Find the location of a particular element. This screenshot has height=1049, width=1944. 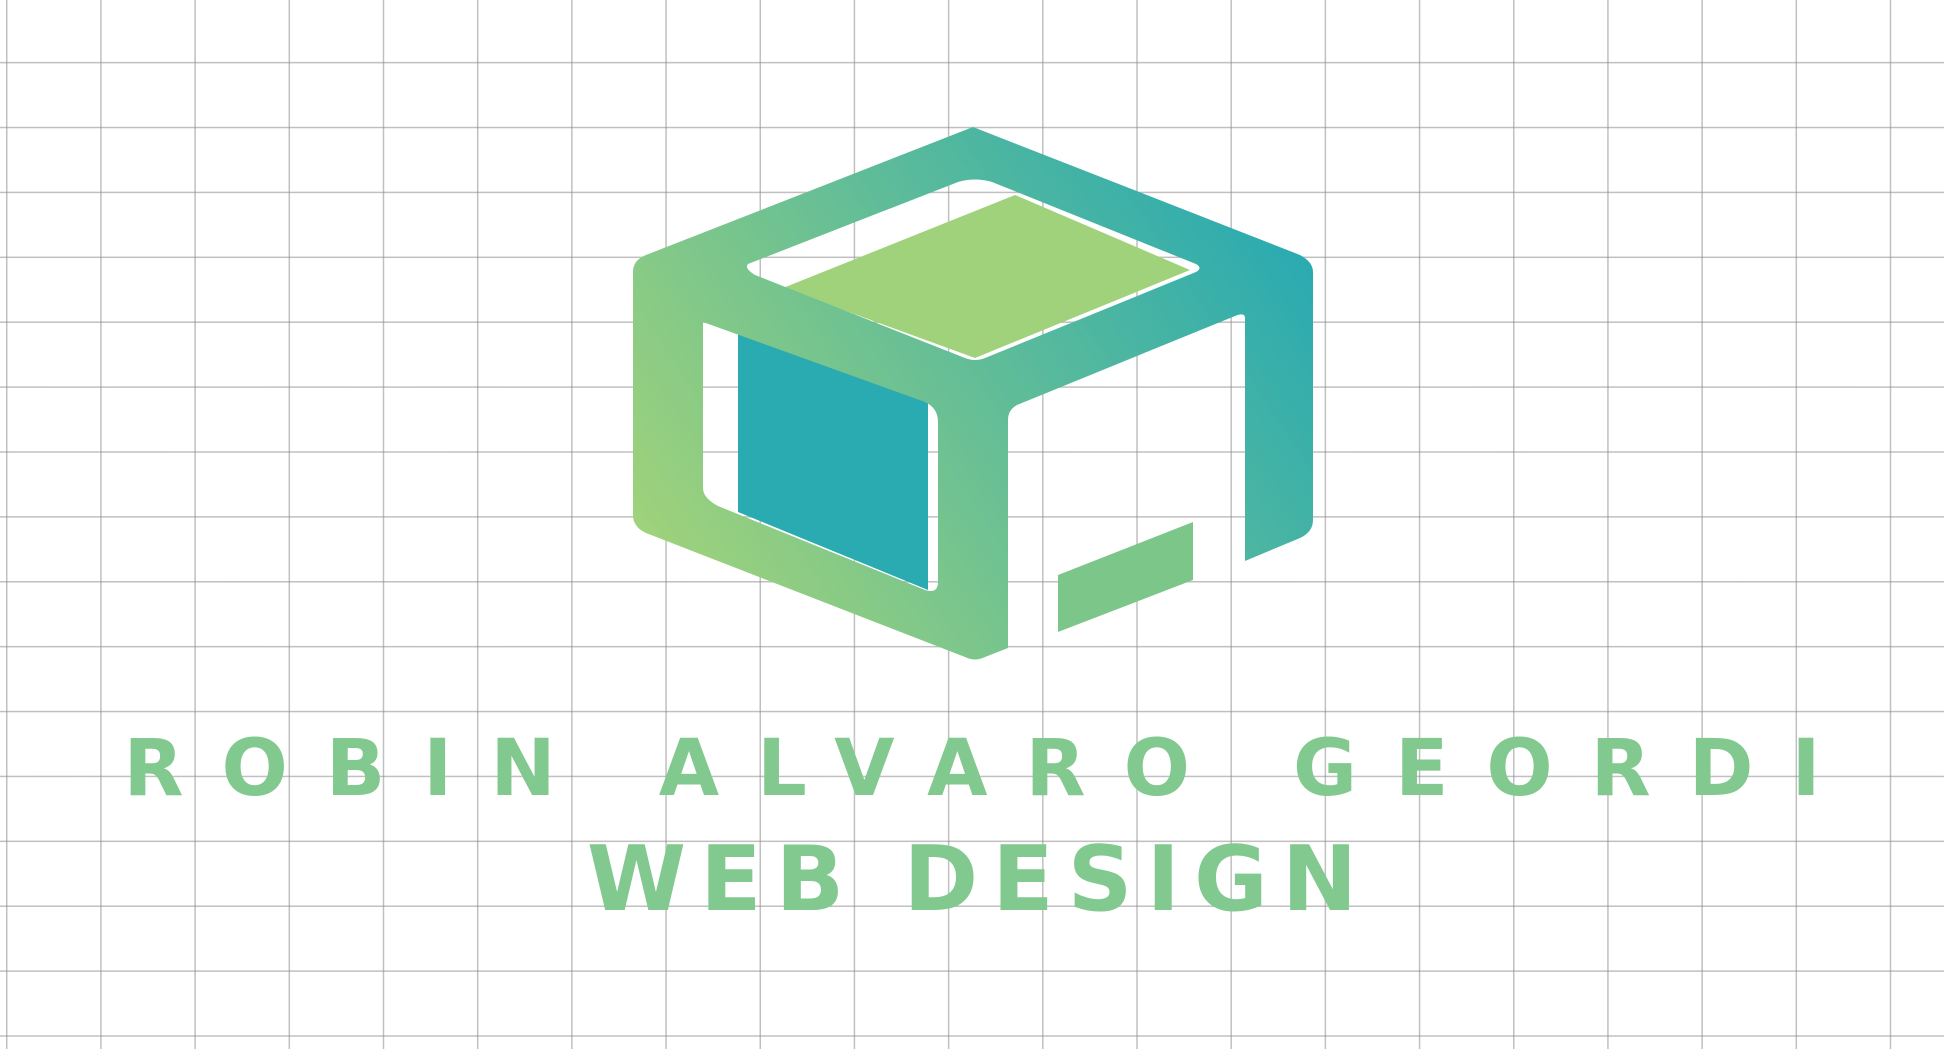

brand-tagline: WEB DESIGN is located at coordinates (979, 879).